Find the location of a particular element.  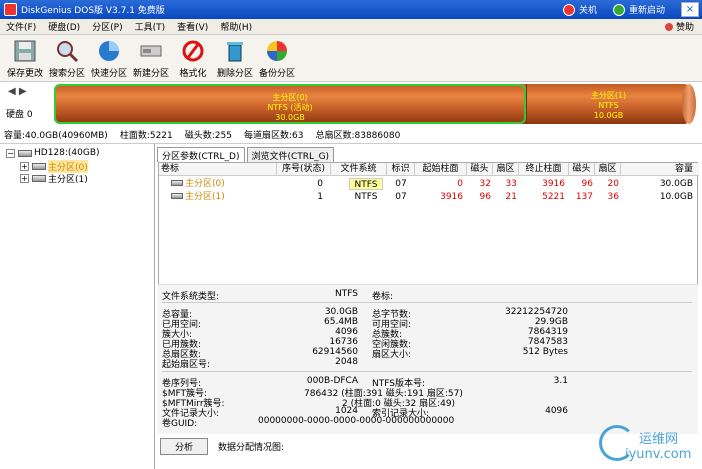

power-icon is located at coordinates (568, 9).